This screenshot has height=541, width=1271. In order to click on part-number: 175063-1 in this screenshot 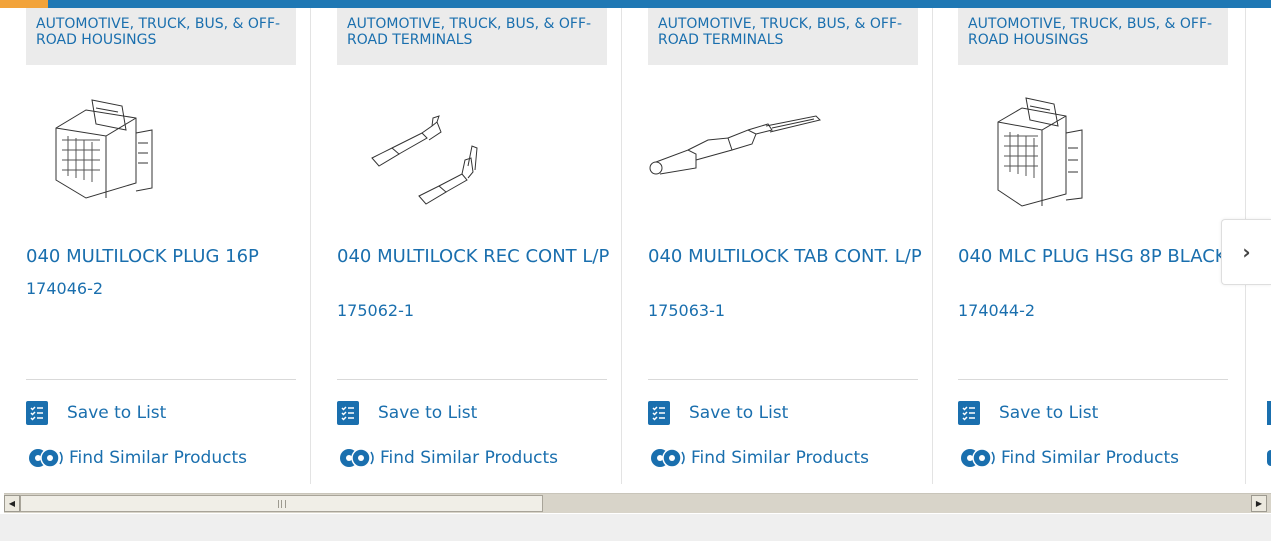, I will do `click(686, 311)`.